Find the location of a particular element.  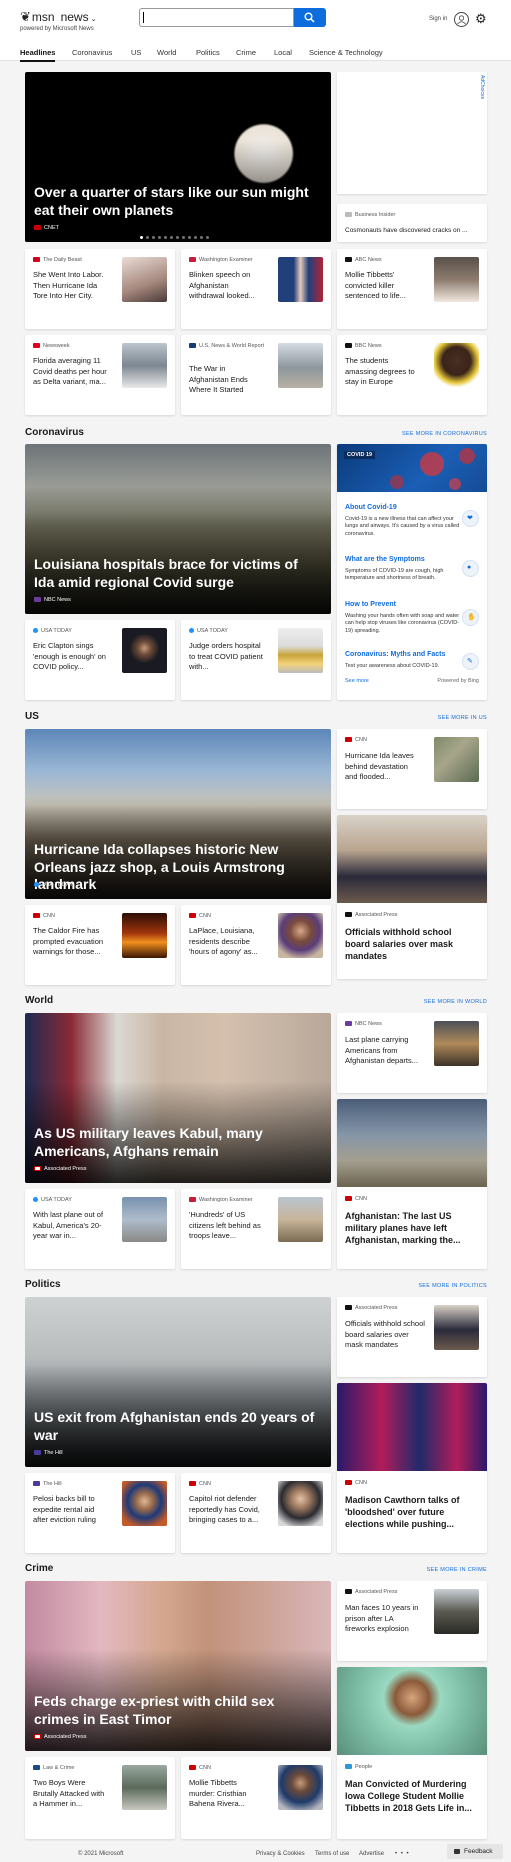

search-button is located at coordinates (310, 17).